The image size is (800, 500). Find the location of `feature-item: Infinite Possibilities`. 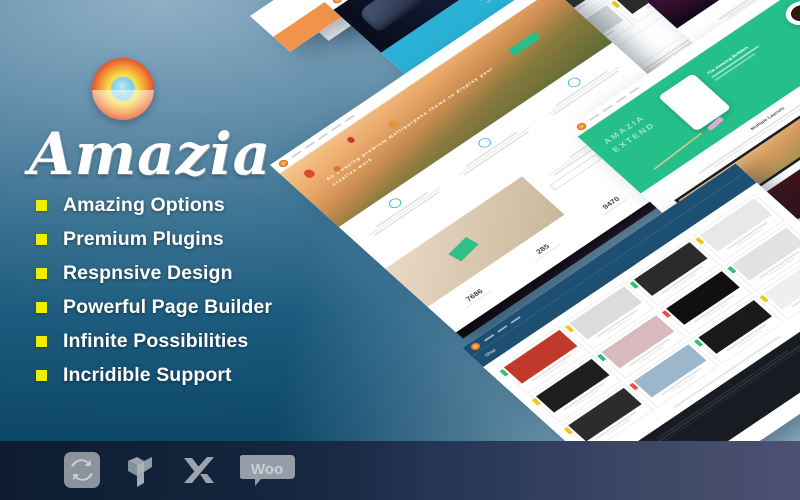

feature-item: Infinite Possibilities is located at coordinates (176, 341).